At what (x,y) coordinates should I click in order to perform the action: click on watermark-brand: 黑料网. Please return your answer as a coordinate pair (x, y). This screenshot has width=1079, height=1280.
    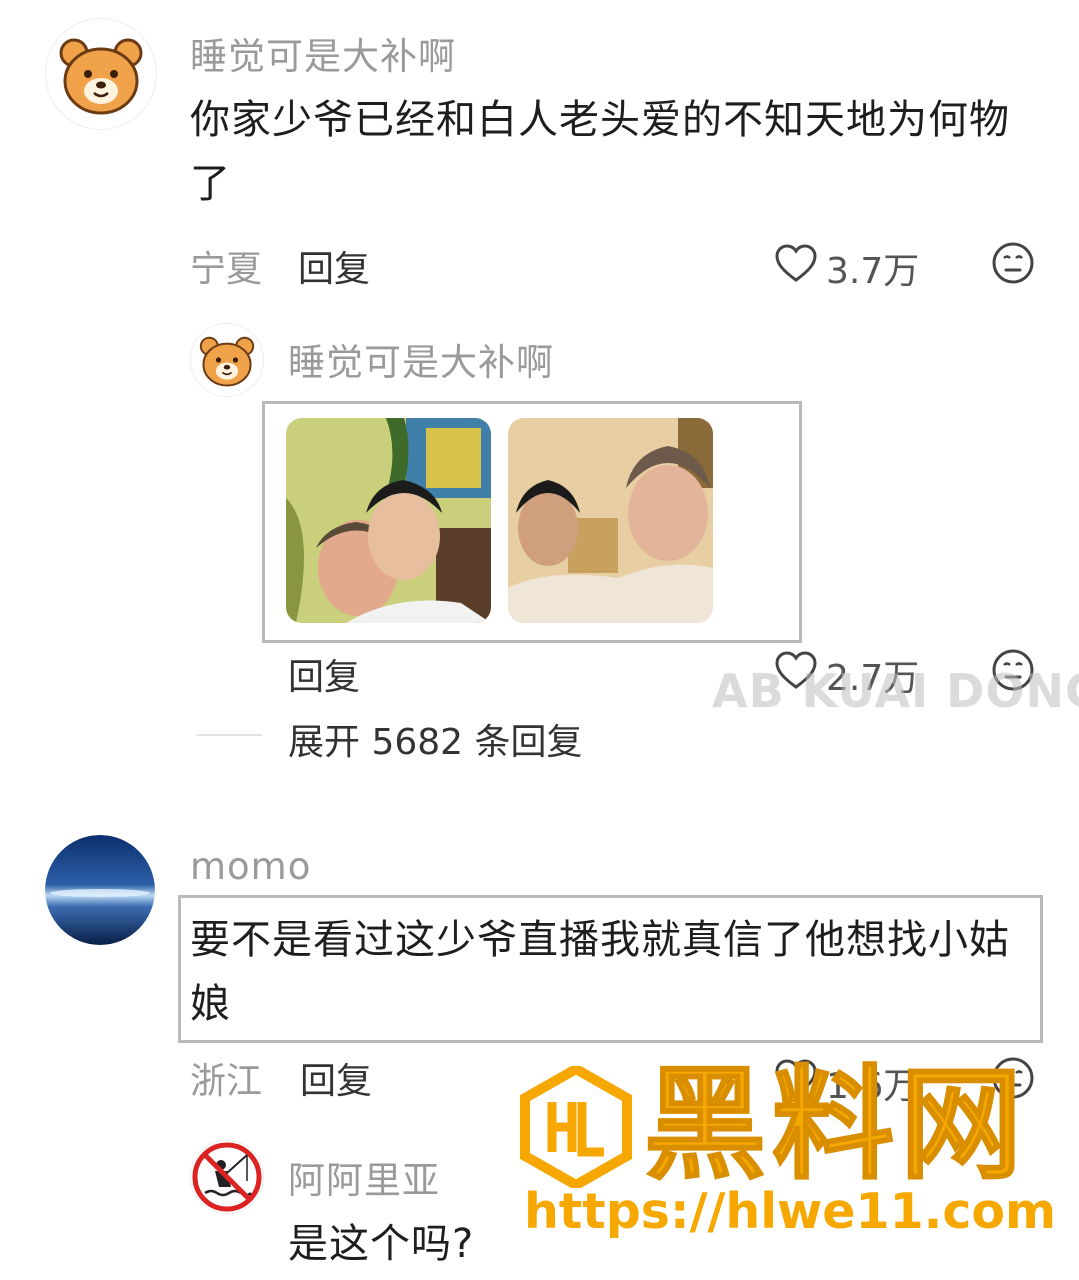
    Looking at the image, I should click on (835, 1125).